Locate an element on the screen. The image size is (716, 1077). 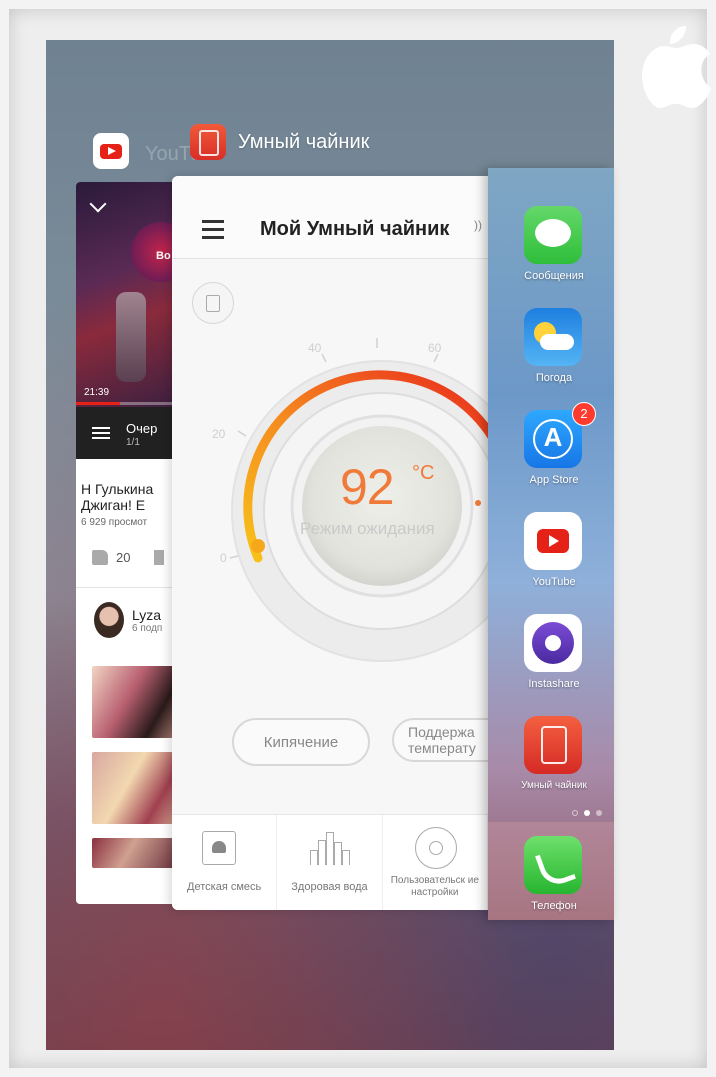
keep-temperature-line1: Поддержа is located at coordinates (441, 732).